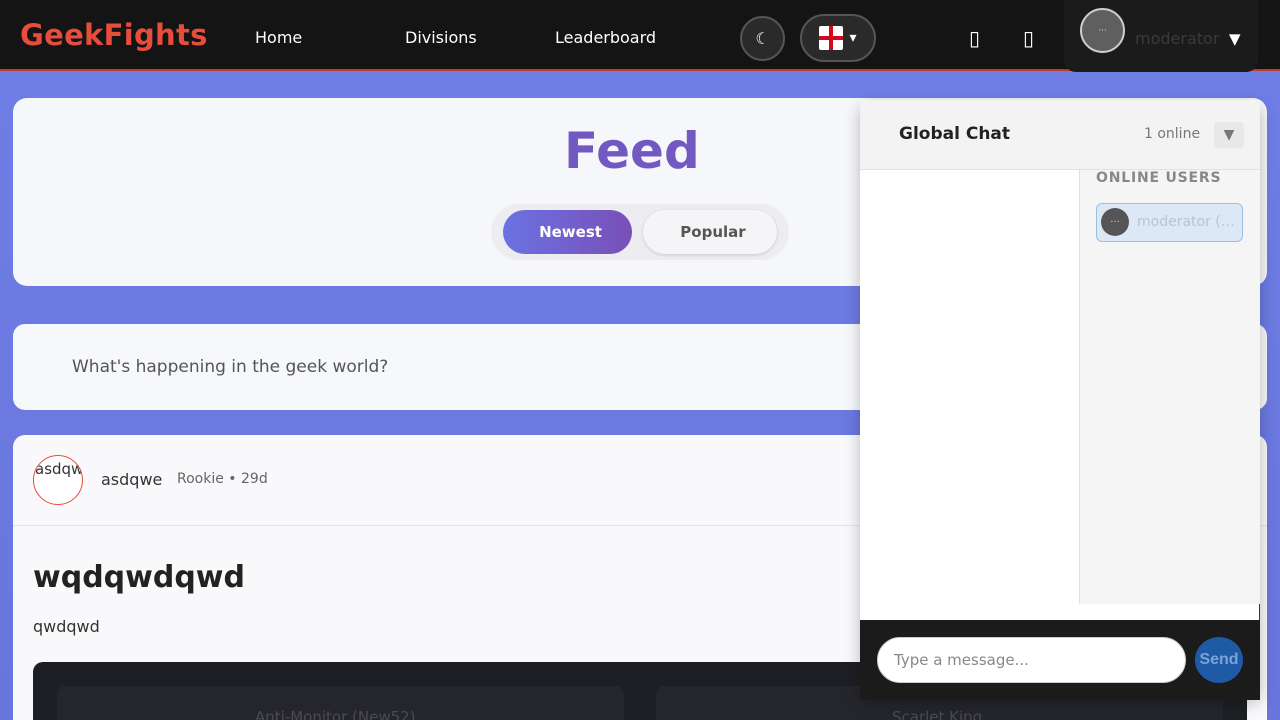 This screenshot has height=720, width=1280. What do you see at coordinates (969, 395) in the screenshot?
I see `chat-messages` at bounding box center [969, 395].